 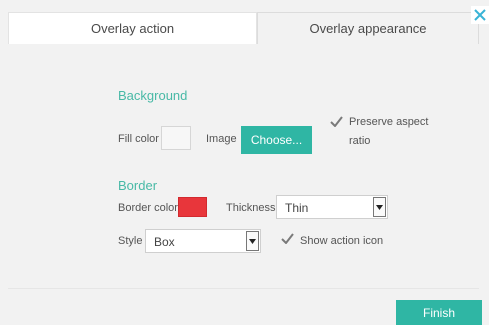 I want to click on thickness-select-value: Thin, so click(x=297, y=208).